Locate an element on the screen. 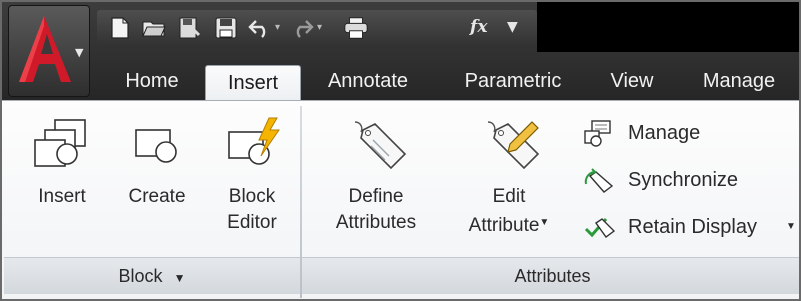 The width and height of the screenshot is (801, 301). block-panel-title: Block ▼ is located at coordinates (152, 275).